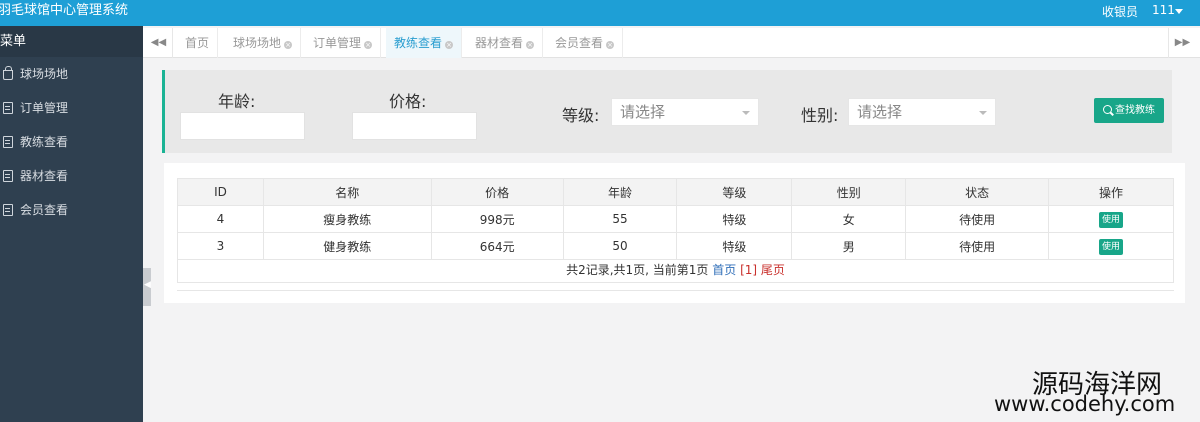 Image resolution: width=1200 pixels, height=422 pixels. I want to click on search-icon, so click(1107, 109).